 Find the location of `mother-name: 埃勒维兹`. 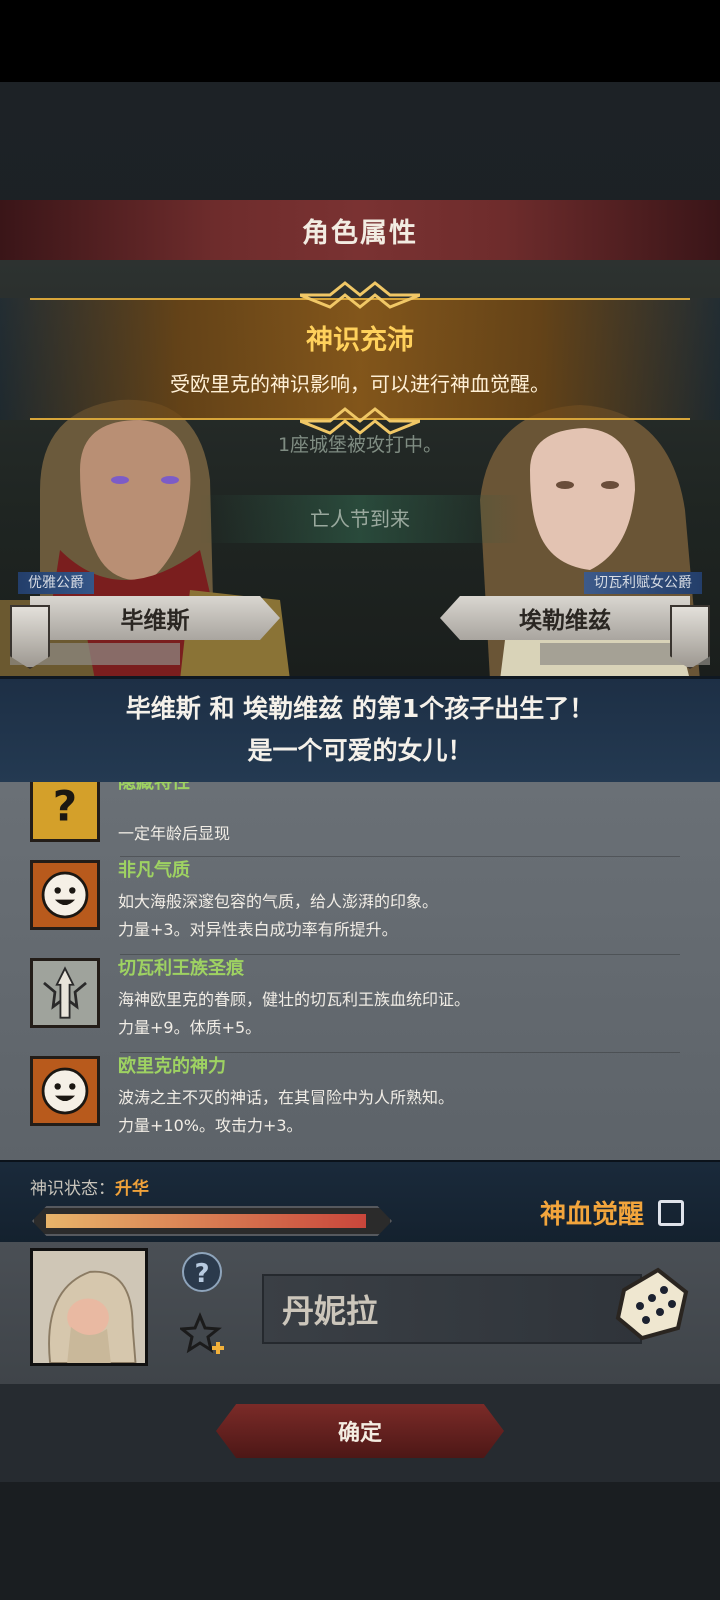

mother-name: 埃勒维兹 is located at coordinates (565, 621).